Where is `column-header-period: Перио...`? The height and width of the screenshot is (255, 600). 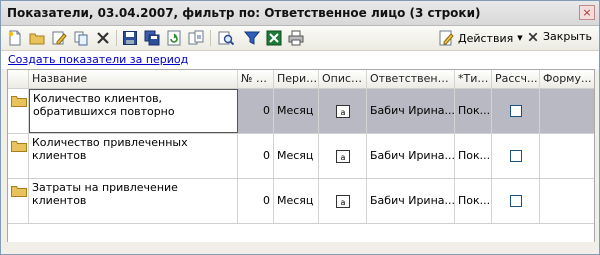 column-header-period: Перио... is located at coordinates (296, 79).